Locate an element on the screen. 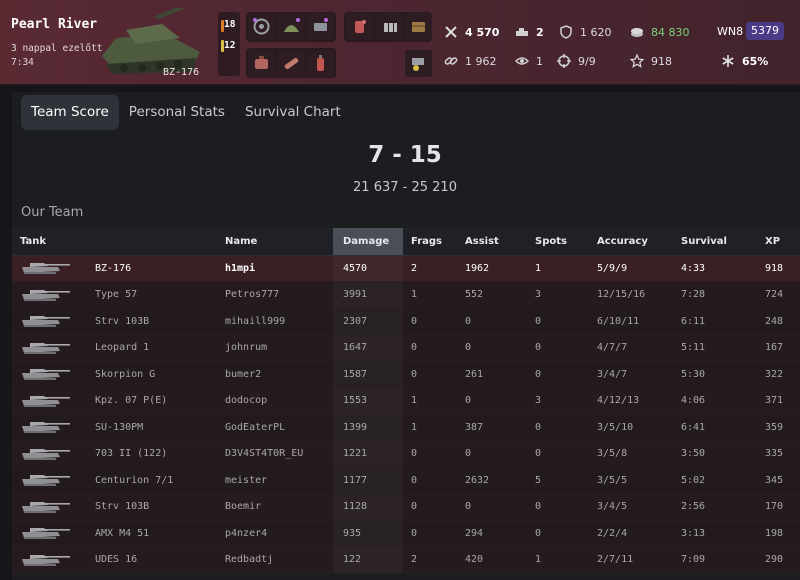  fire-extinguisher-icon is located at coordinates (320, 63).